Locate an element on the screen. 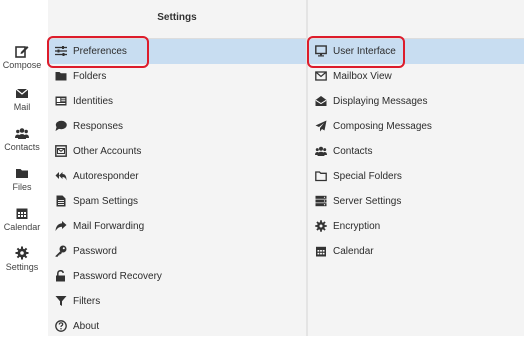 Image resolution: width=524 pixels, height=339 pixels. preferences-item-label: Mailbox View is located at coordinates (362, 76).